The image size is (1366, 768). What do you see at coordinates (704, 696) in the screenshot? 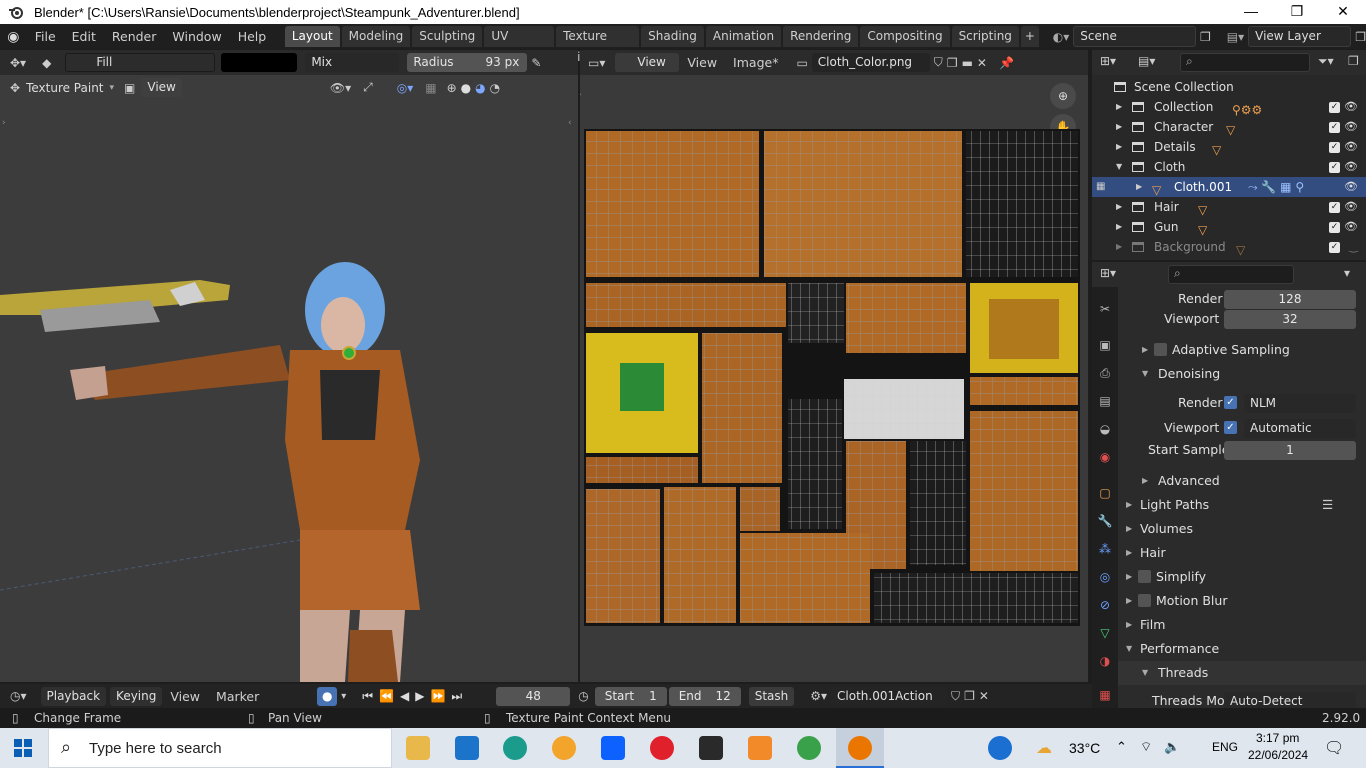
I see `end-frame-field: End 12` at bounding box center [704, 696].